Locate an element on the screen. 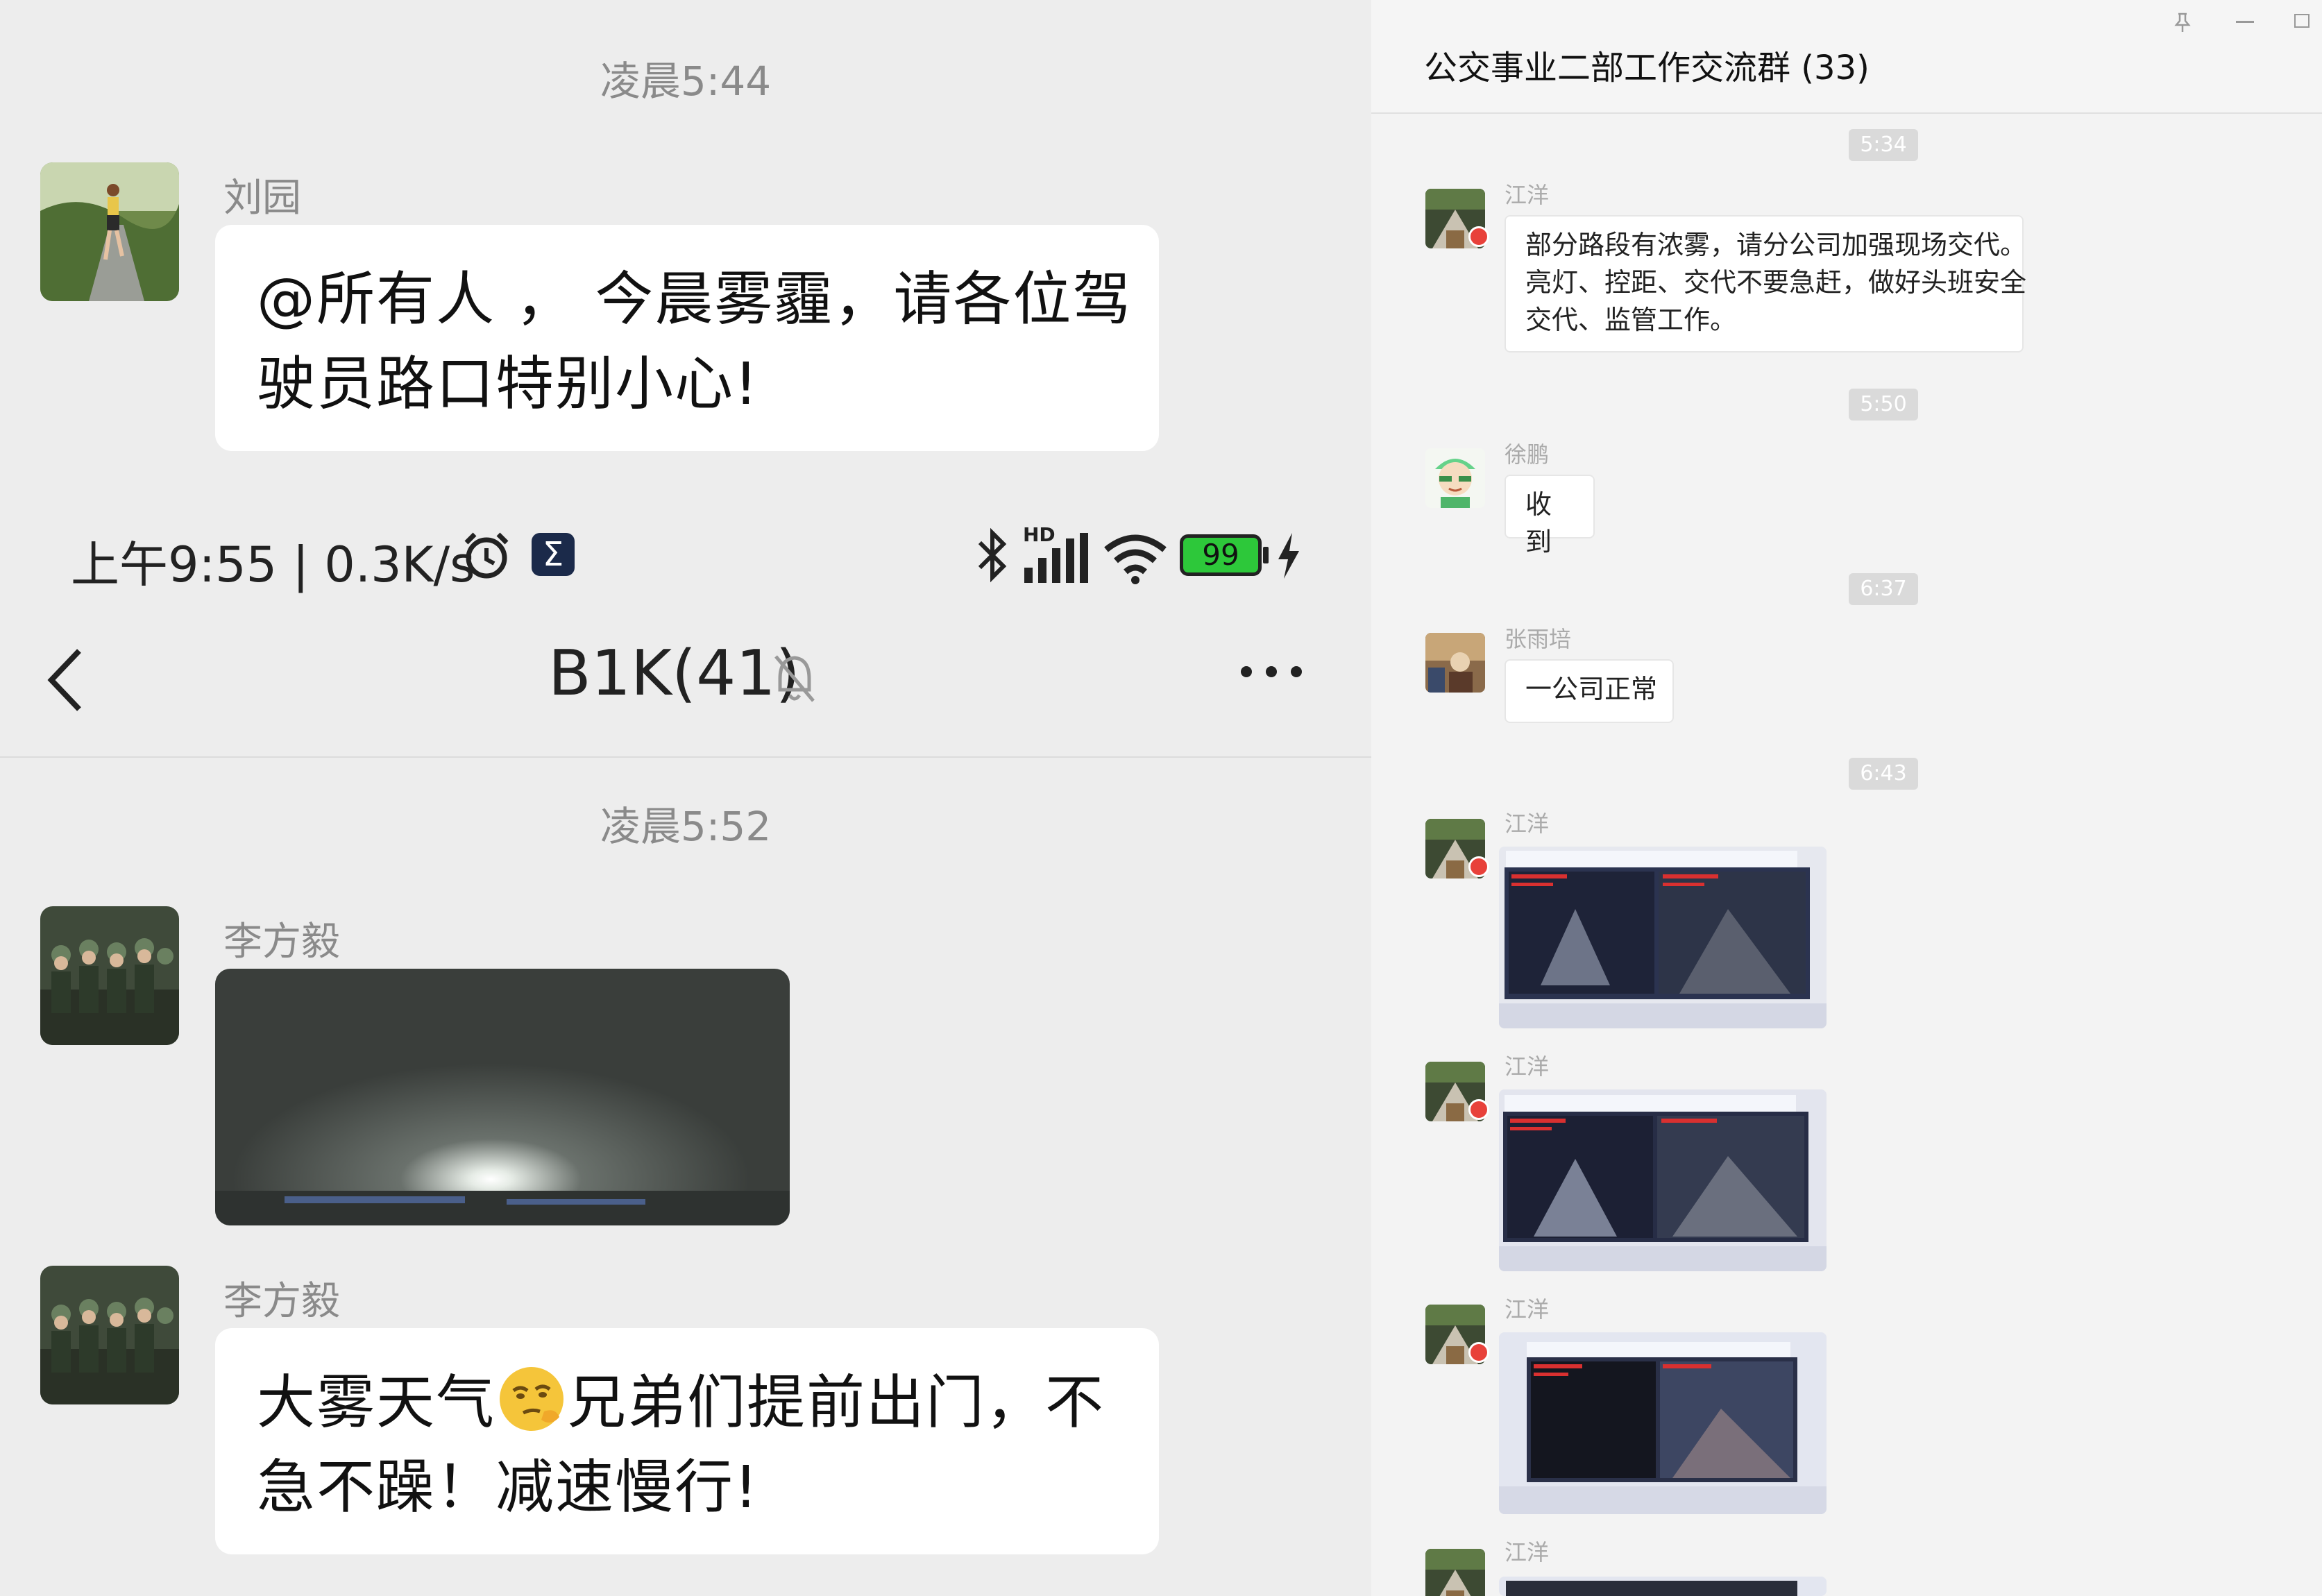  battery-icon: 99 is located at coordinates (1221, 555).